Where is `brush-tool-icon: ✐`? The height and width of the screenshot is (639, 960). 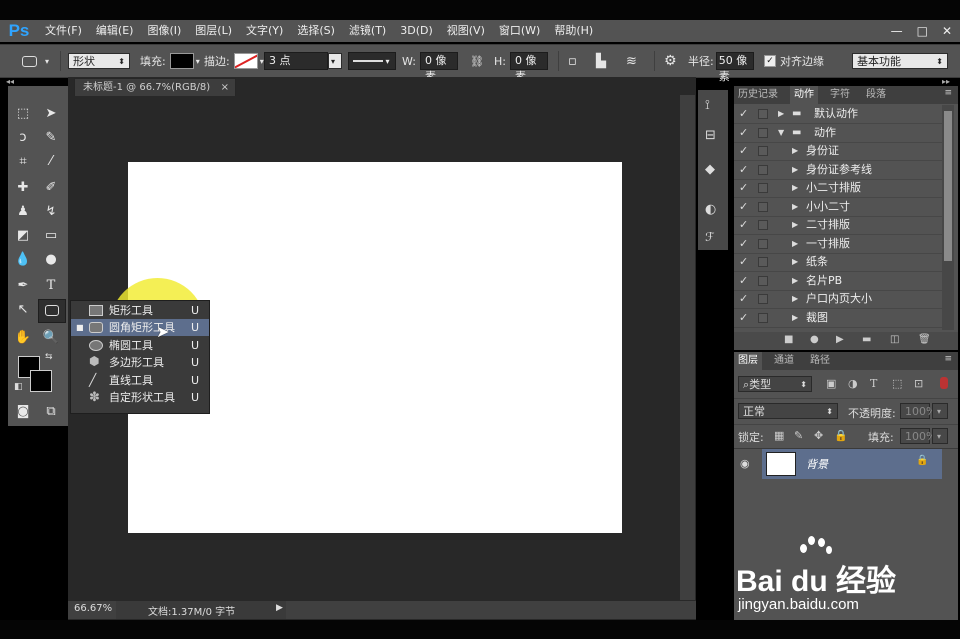
brush-tool-icon: ✐ is located at coordinates (51, 188).